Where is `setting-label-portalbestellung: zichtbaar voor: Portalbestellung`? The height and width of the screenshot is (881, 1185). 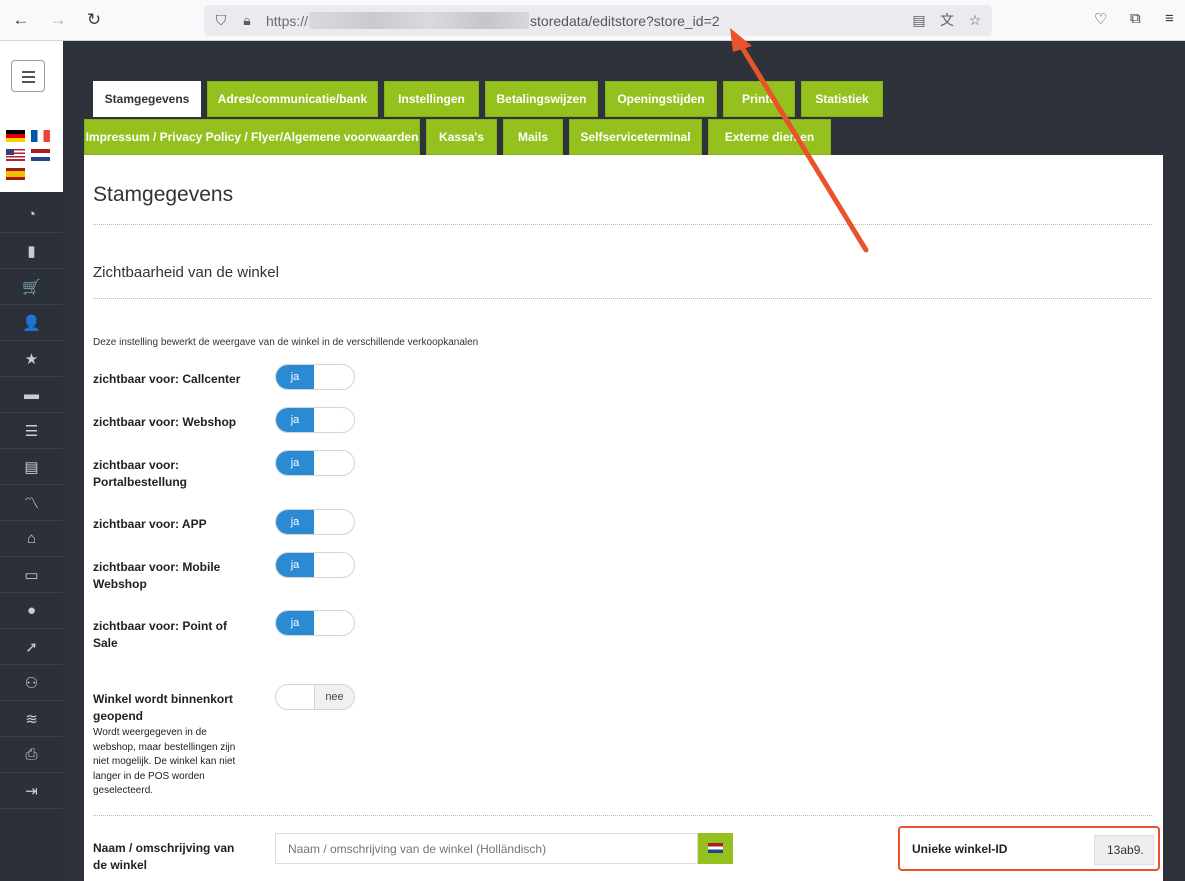 setting-label-portalbestellung: zichtbaar voor: Portalbestellung is located at coordinates (140, 473).